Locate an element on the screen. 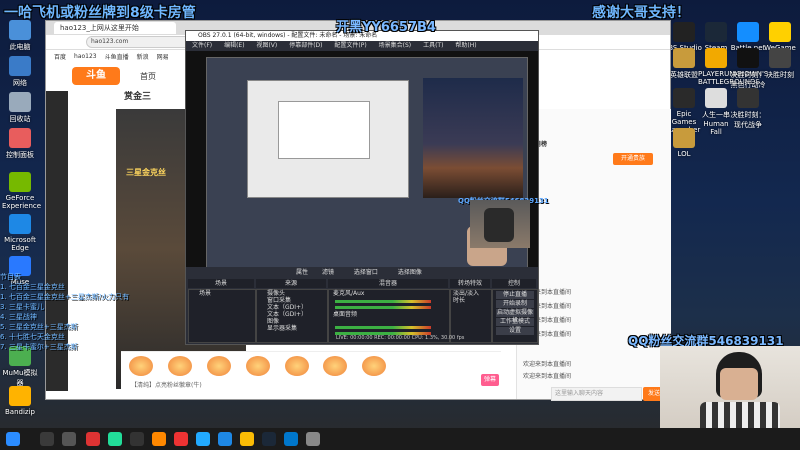 The height and width of the screenshot is (450, 800). desktop-icon: 回收站 is located at coordinates (20, 108).